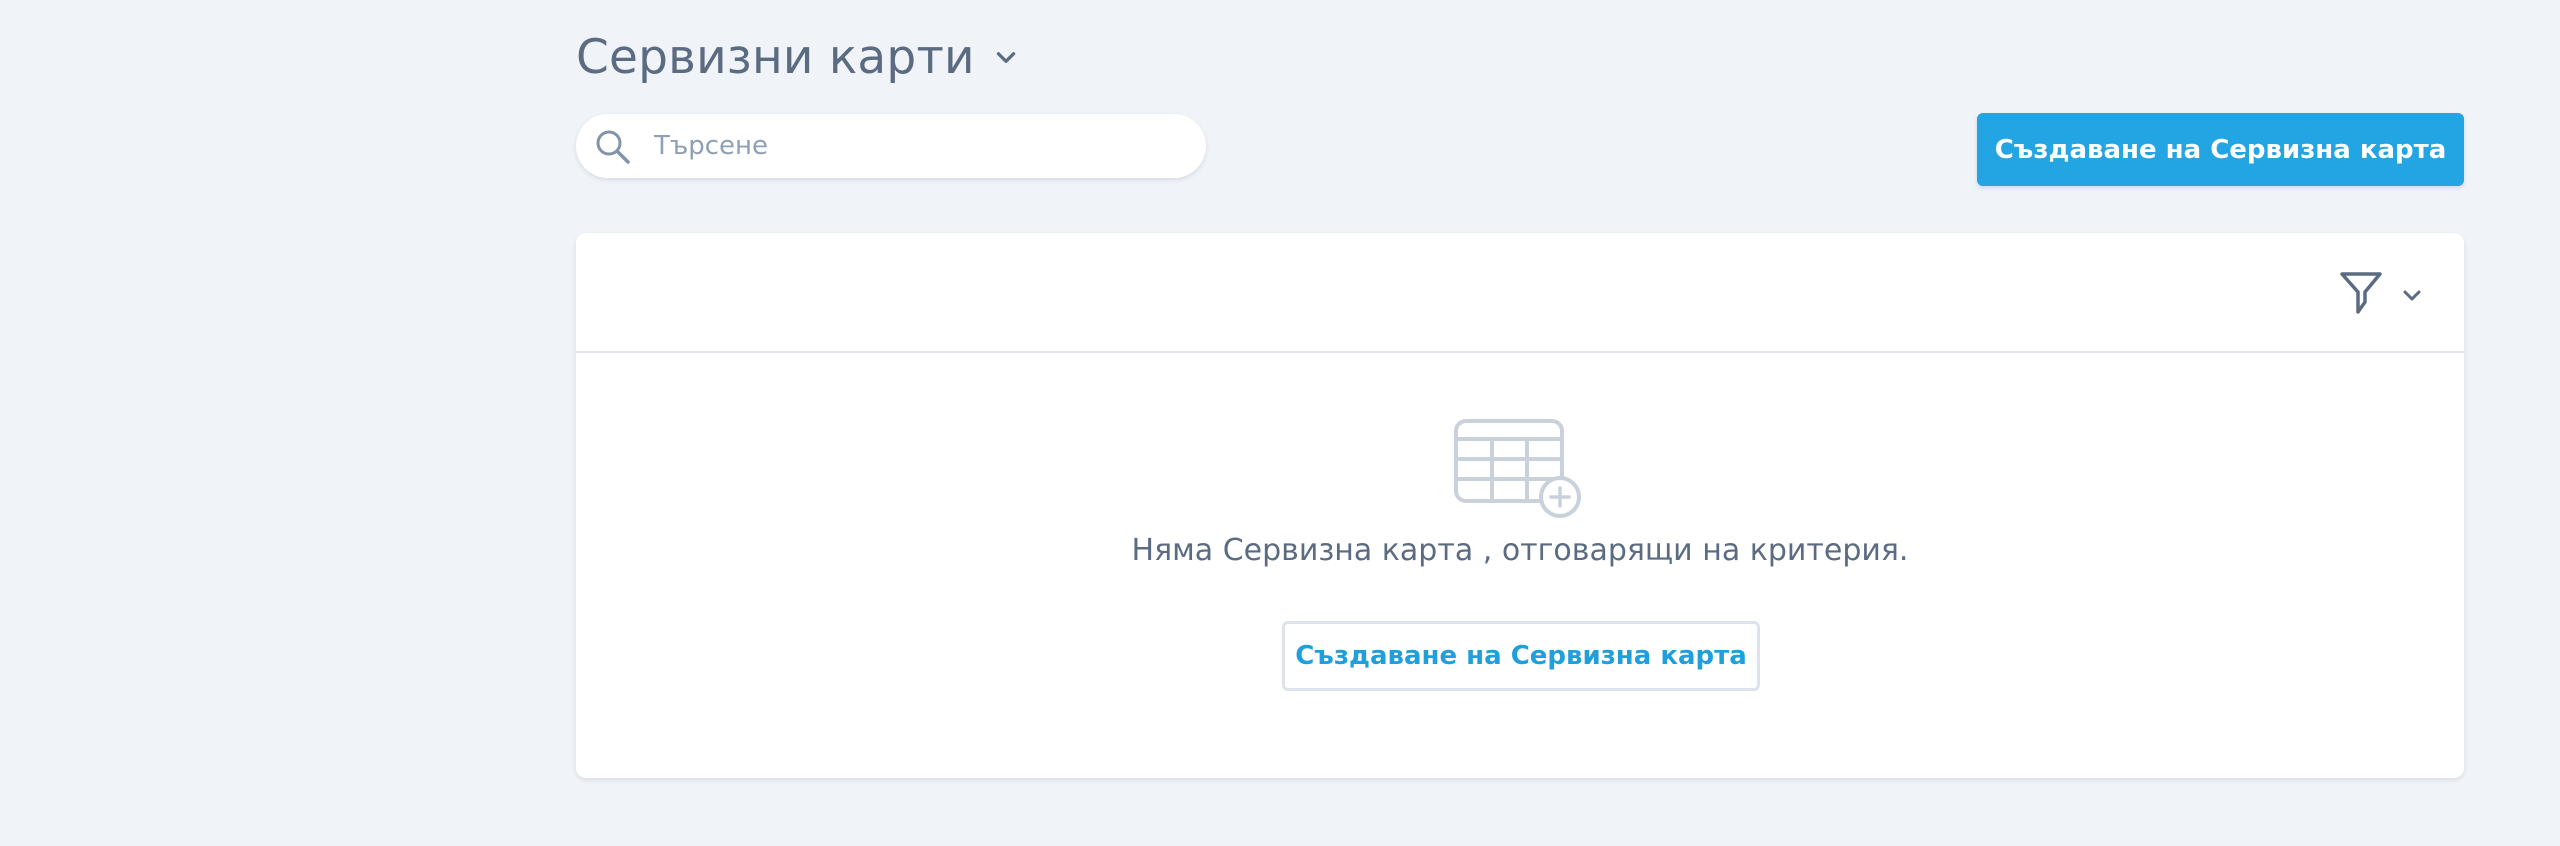 The width and height of the screenshot is (2560, 846). What do you see at coordinates (775, 57) in the screenshot?
I see `page-title: Сервизни карти` at bounding box center [775, 57].